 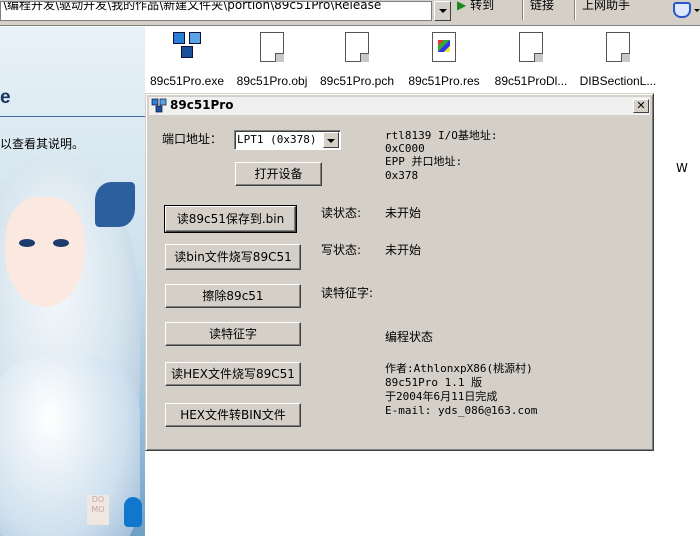 What do you see at coordinates (187, 81) in the screenshot?
I see `file-name: 89c51Pro.exe` at bounding box center [187, 81].